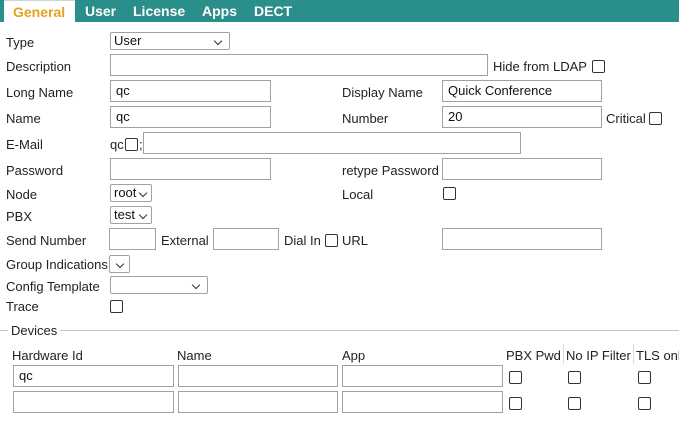 The width and height of the screenshot is (679, 447). I want to click on dial-in-label: Dial In, so click(302, 240).